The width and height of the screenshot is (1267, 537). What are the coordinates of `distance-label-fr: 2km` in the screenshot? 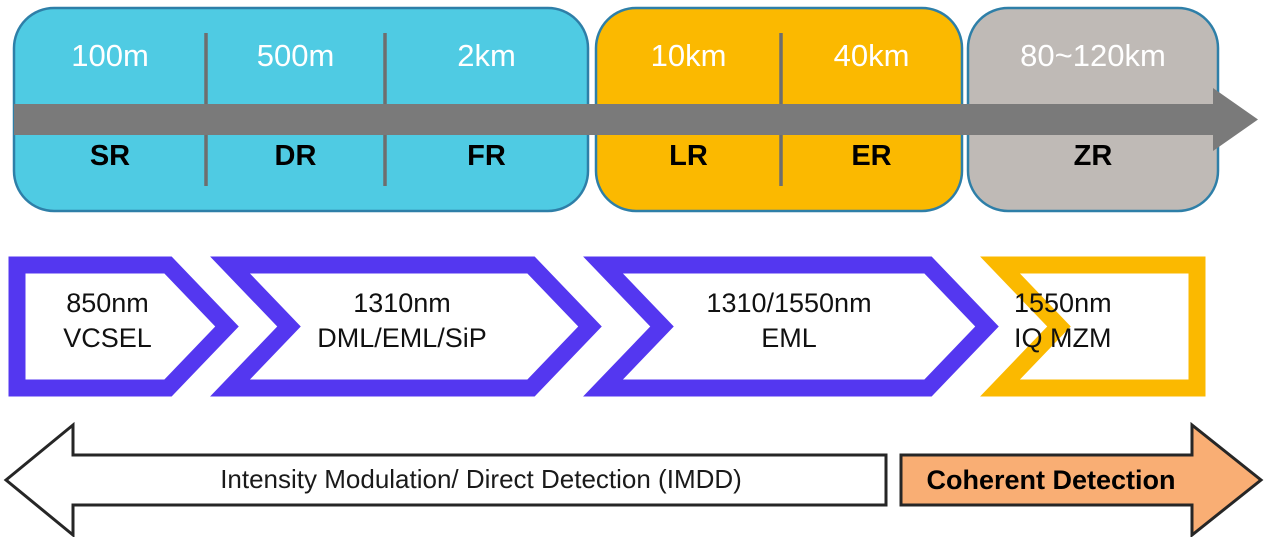 It's located at (486, 55).